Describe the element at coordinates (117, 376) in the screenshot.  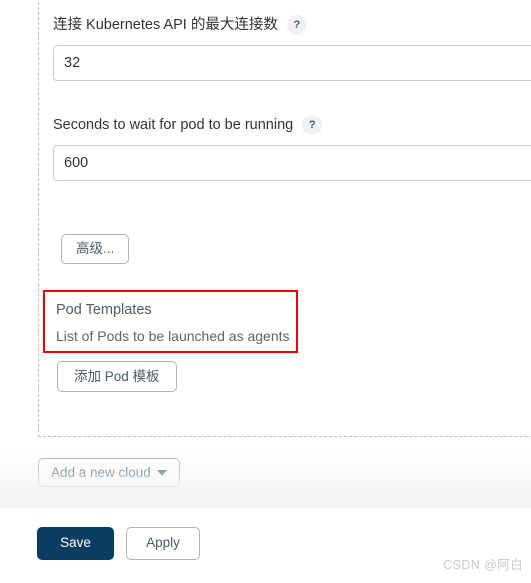
I see `add-pod-template-button: 添加 Pod 模板` at that location.